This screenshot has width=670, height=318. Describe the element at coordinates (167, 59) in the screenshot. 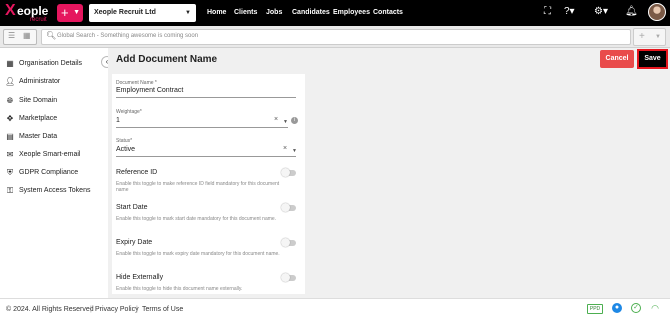

I see `page-title: Add Document Name` at that location.